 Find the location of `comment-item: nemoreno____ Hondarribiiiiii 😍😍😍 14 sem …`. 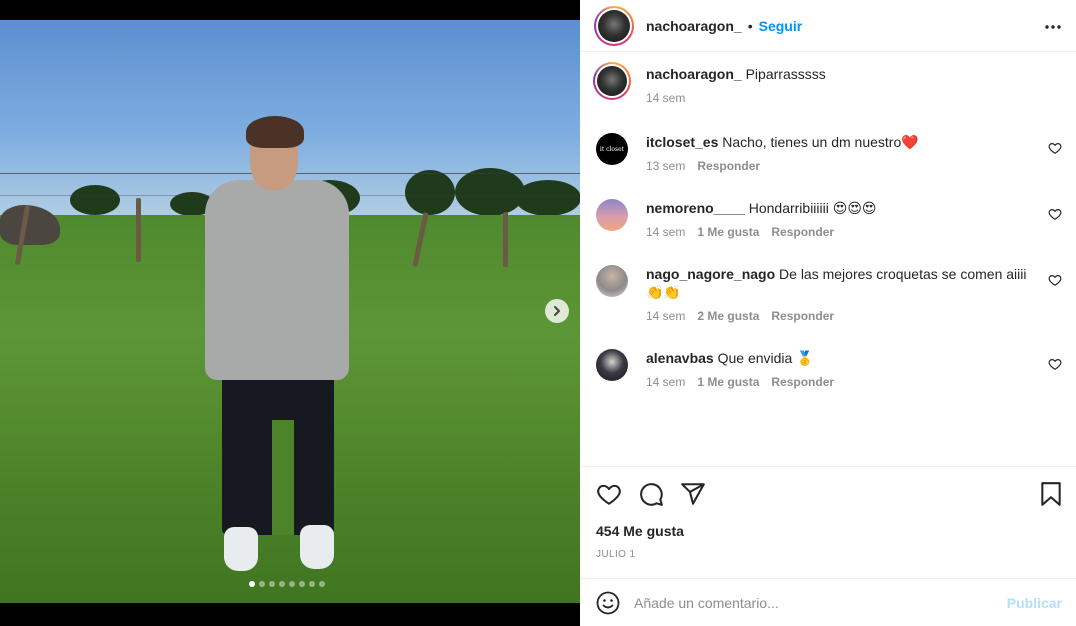

comment-item: nemoreno____ Hondarribiiiiii 😍😍😍 14 sem … is located at coordinates (829, 219).